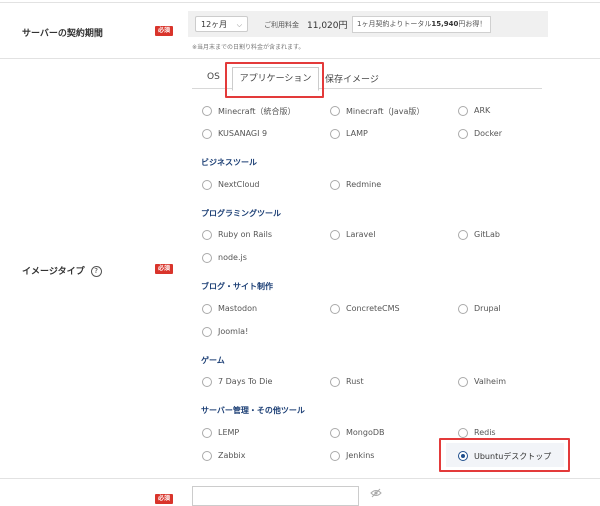 Image resolution: width=600 pixels, height=506 pixels. What do you see at coordinates (373, 308) in the screenshot?
I see `option-label: ConcreteCMS` at bounding box center [373, 308].